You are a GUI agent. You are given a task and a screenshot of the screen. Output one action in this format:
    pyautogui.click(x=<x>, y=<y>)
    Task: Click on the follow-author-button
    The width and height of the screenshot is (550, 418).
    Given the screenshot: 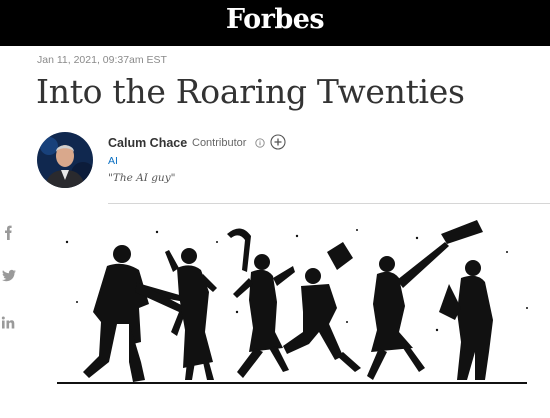 What is the action you would take?
    pyautogui.click(x=278, y=142)
    